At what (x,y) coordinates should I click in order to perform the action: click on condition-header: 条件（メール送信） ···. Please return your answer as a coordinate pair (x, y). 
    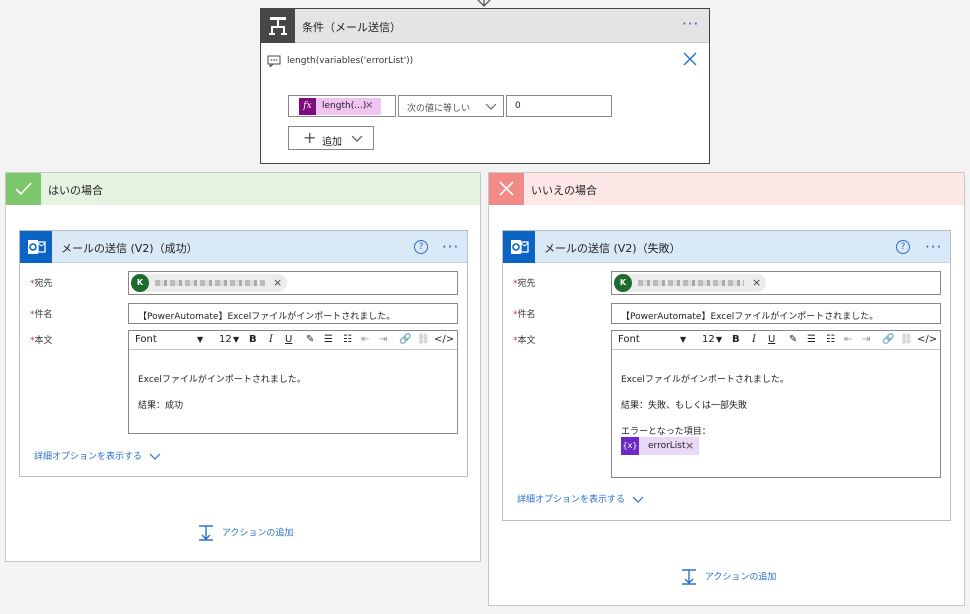
    Looking at the image, I should click on (485, 26).